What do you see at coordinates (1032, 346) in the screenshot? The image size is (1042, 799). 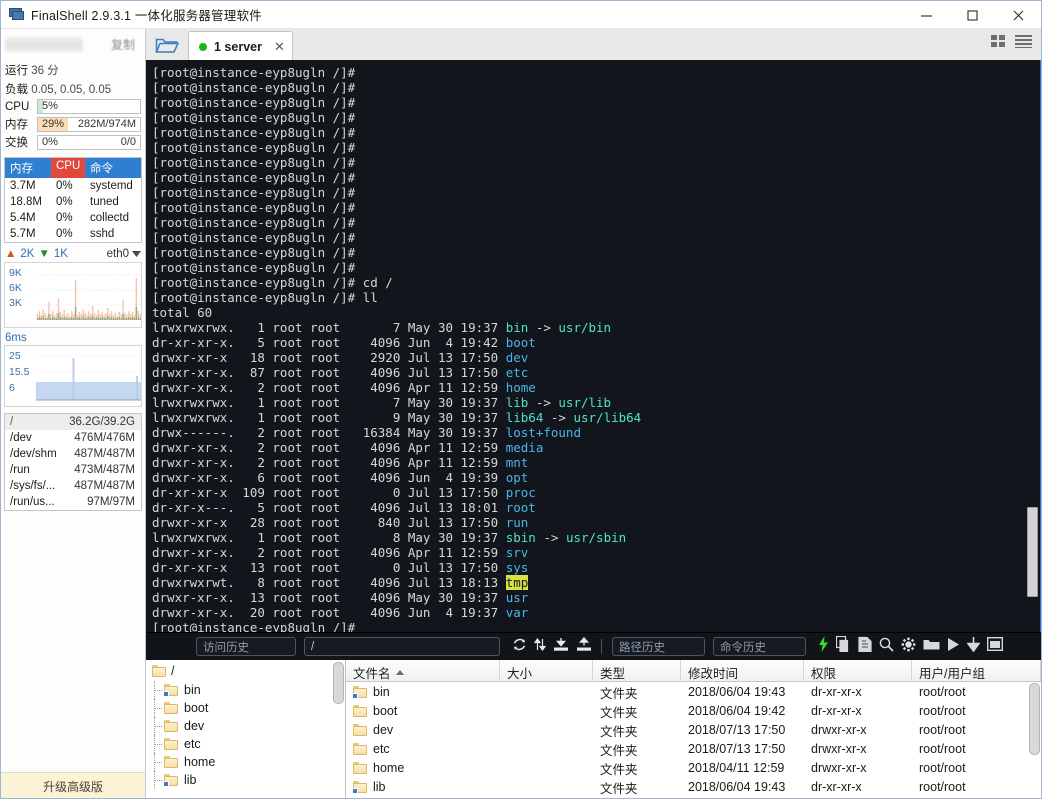 I see `terminal-scrollbar` at bounding box center [1032, 346].